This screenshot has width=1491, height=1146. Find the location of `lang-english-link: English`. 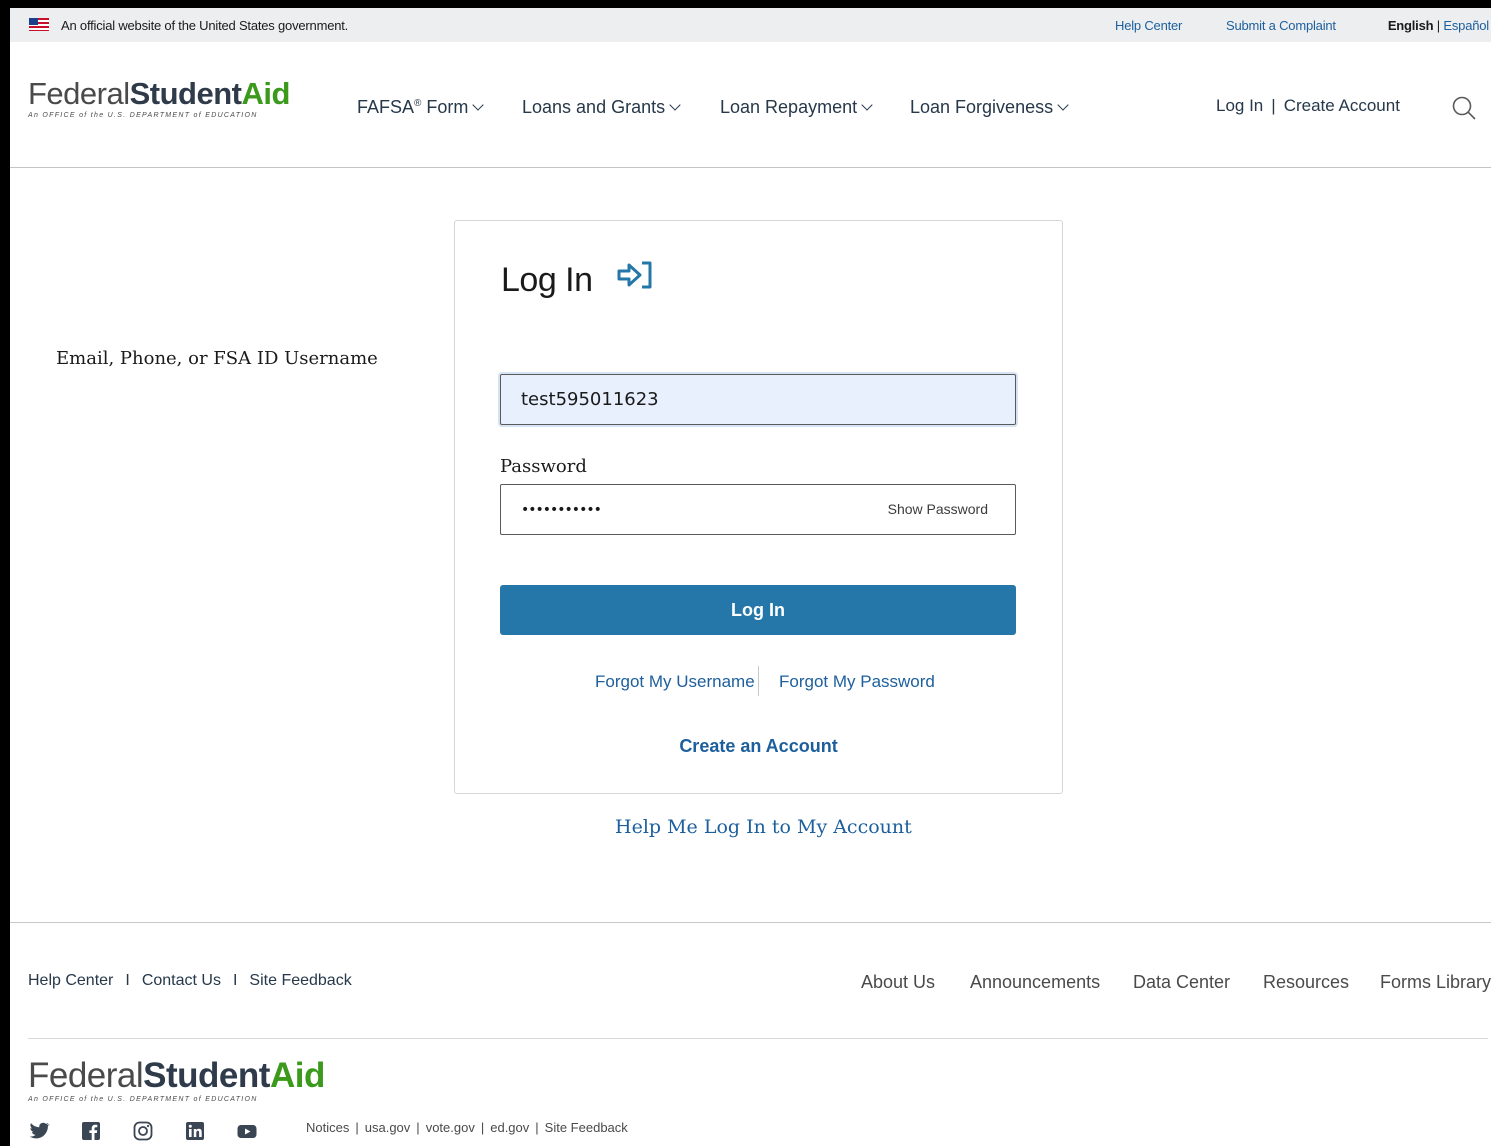

lang-english-link: English is located at coordinates (1411, 25).